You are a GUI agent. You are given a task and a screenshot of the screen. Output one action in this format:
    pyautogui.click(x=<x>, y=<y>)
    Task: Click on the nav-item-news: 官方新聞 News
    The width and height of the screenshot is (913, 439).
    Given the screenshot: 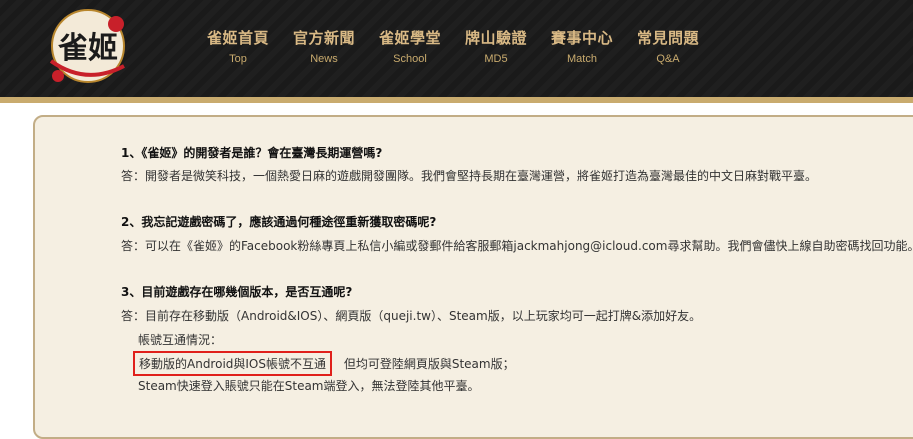 What is the action you would take?
    pyautogui.click(x=324, y=47)
    